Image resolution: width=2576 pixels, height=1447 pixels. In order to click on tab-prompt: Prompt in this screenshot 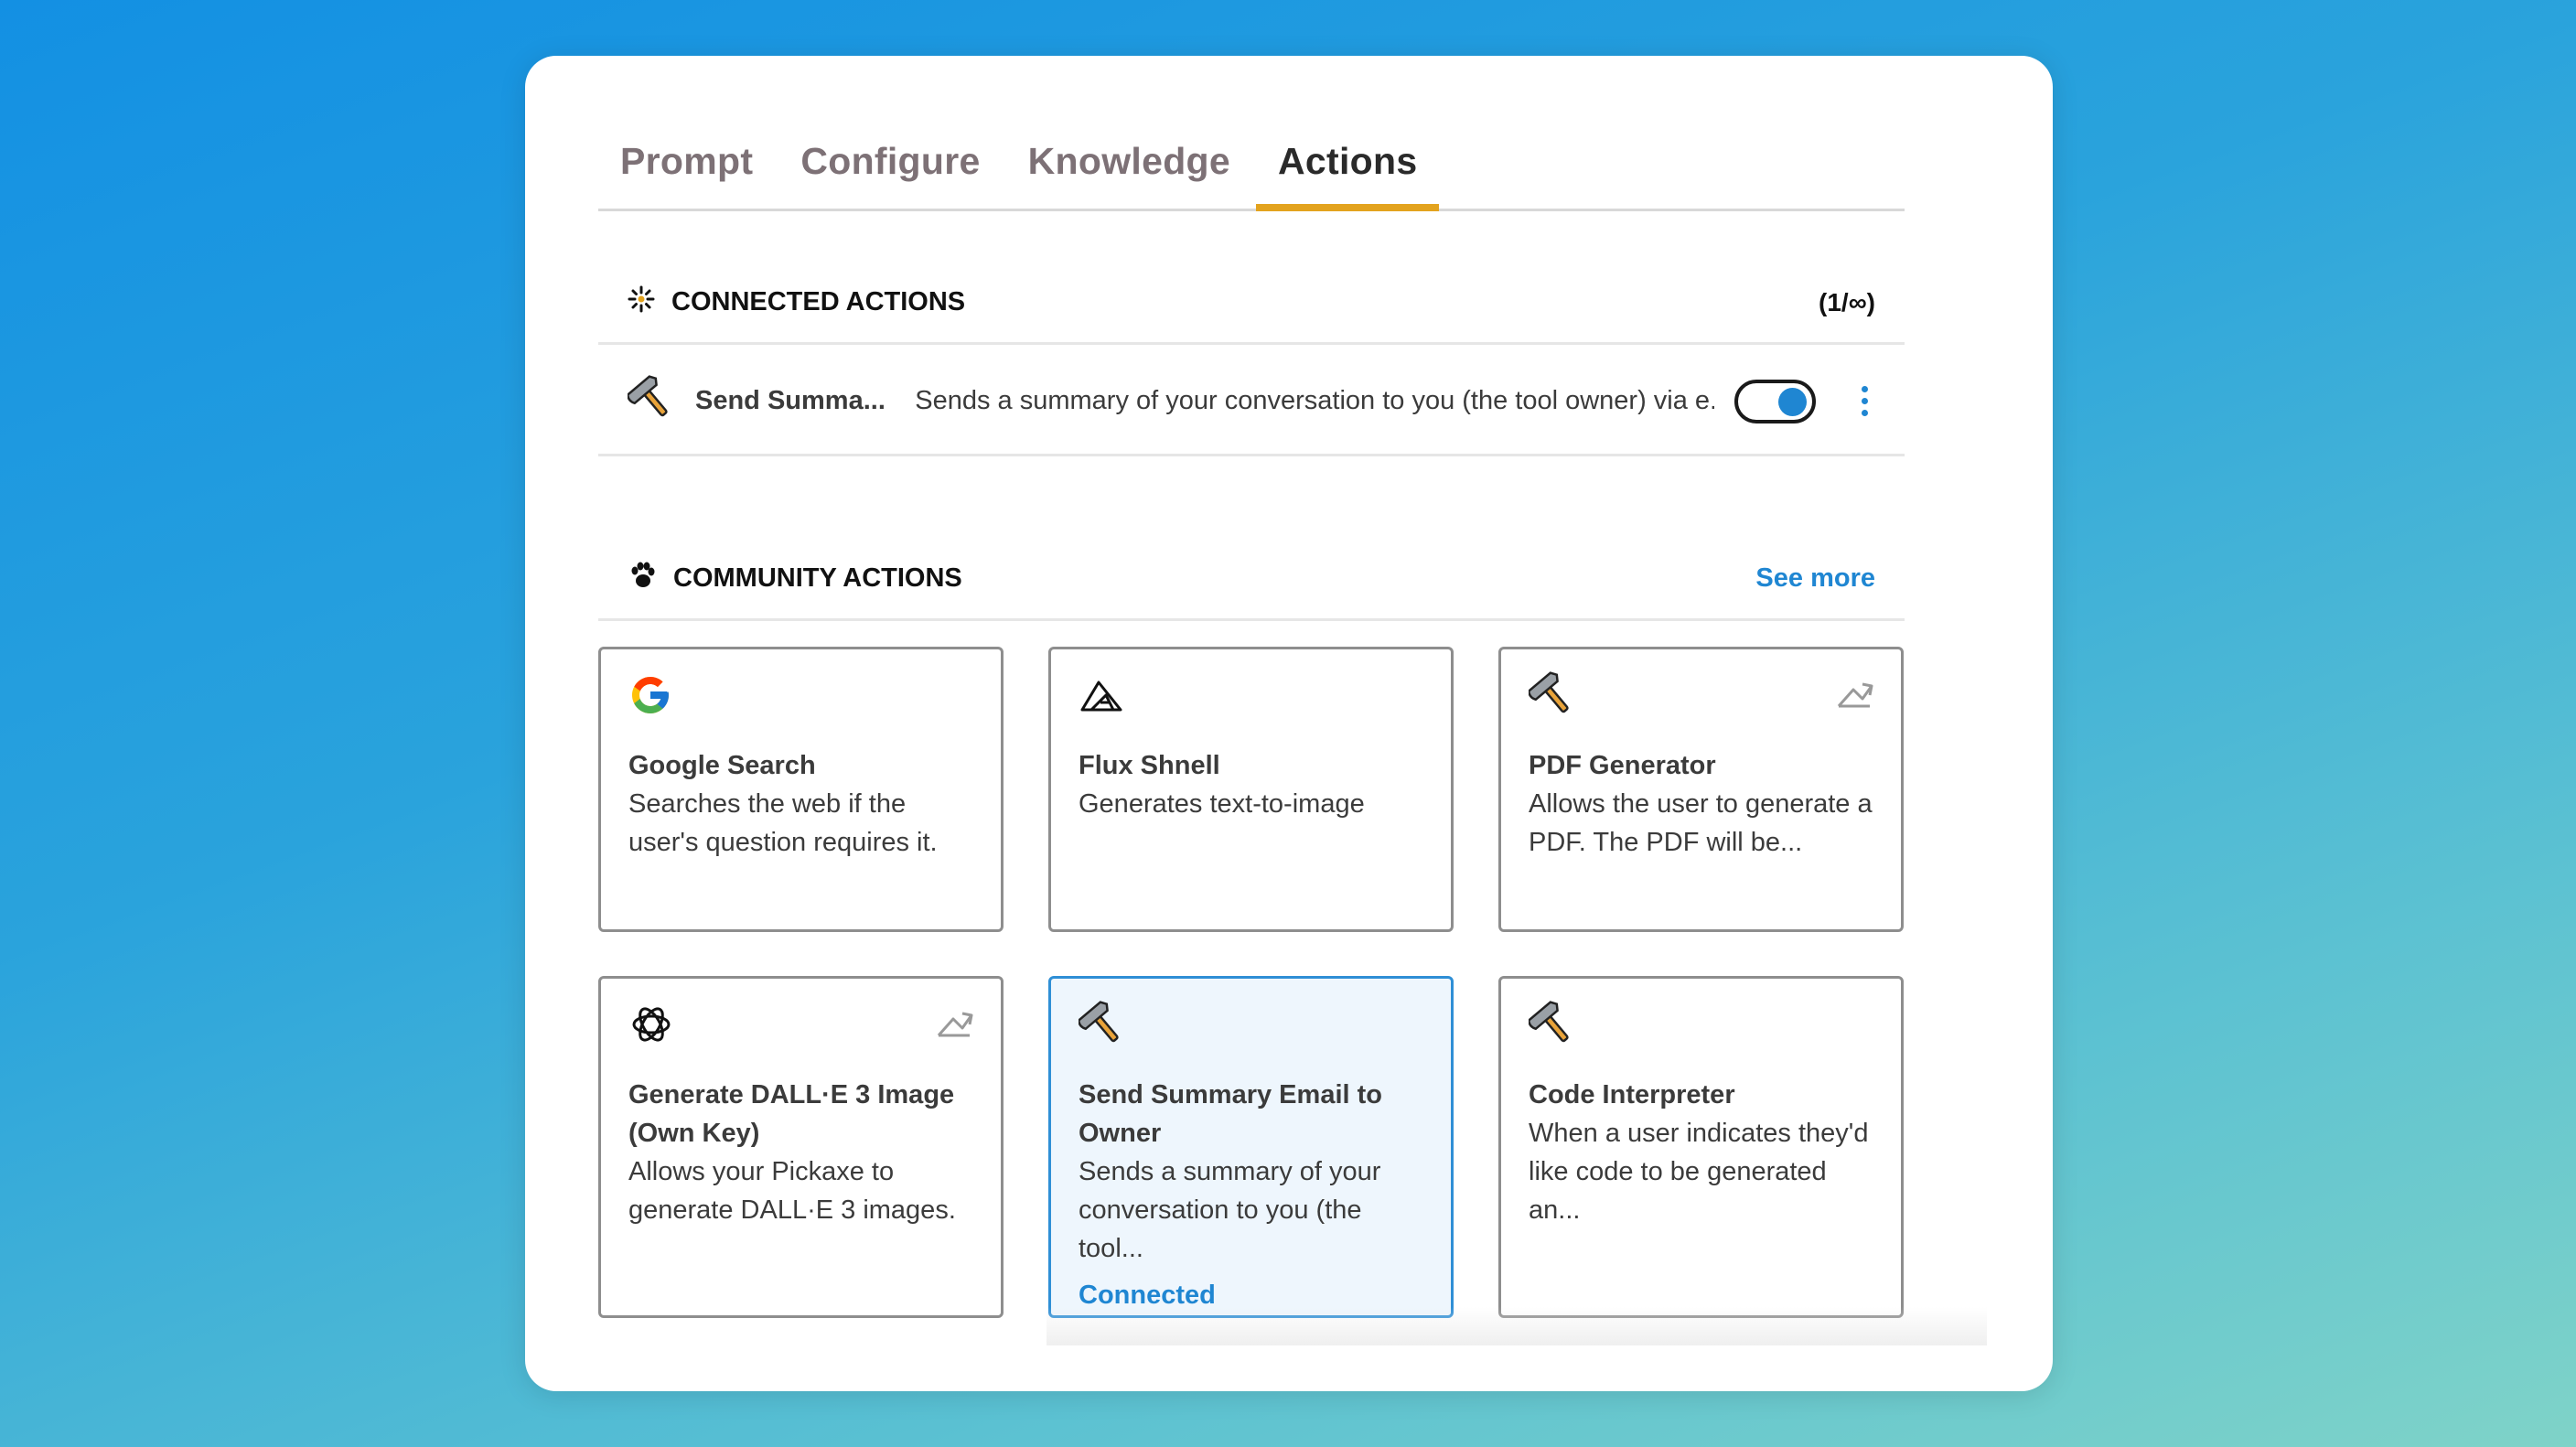, I will do `click(686, 175)`.